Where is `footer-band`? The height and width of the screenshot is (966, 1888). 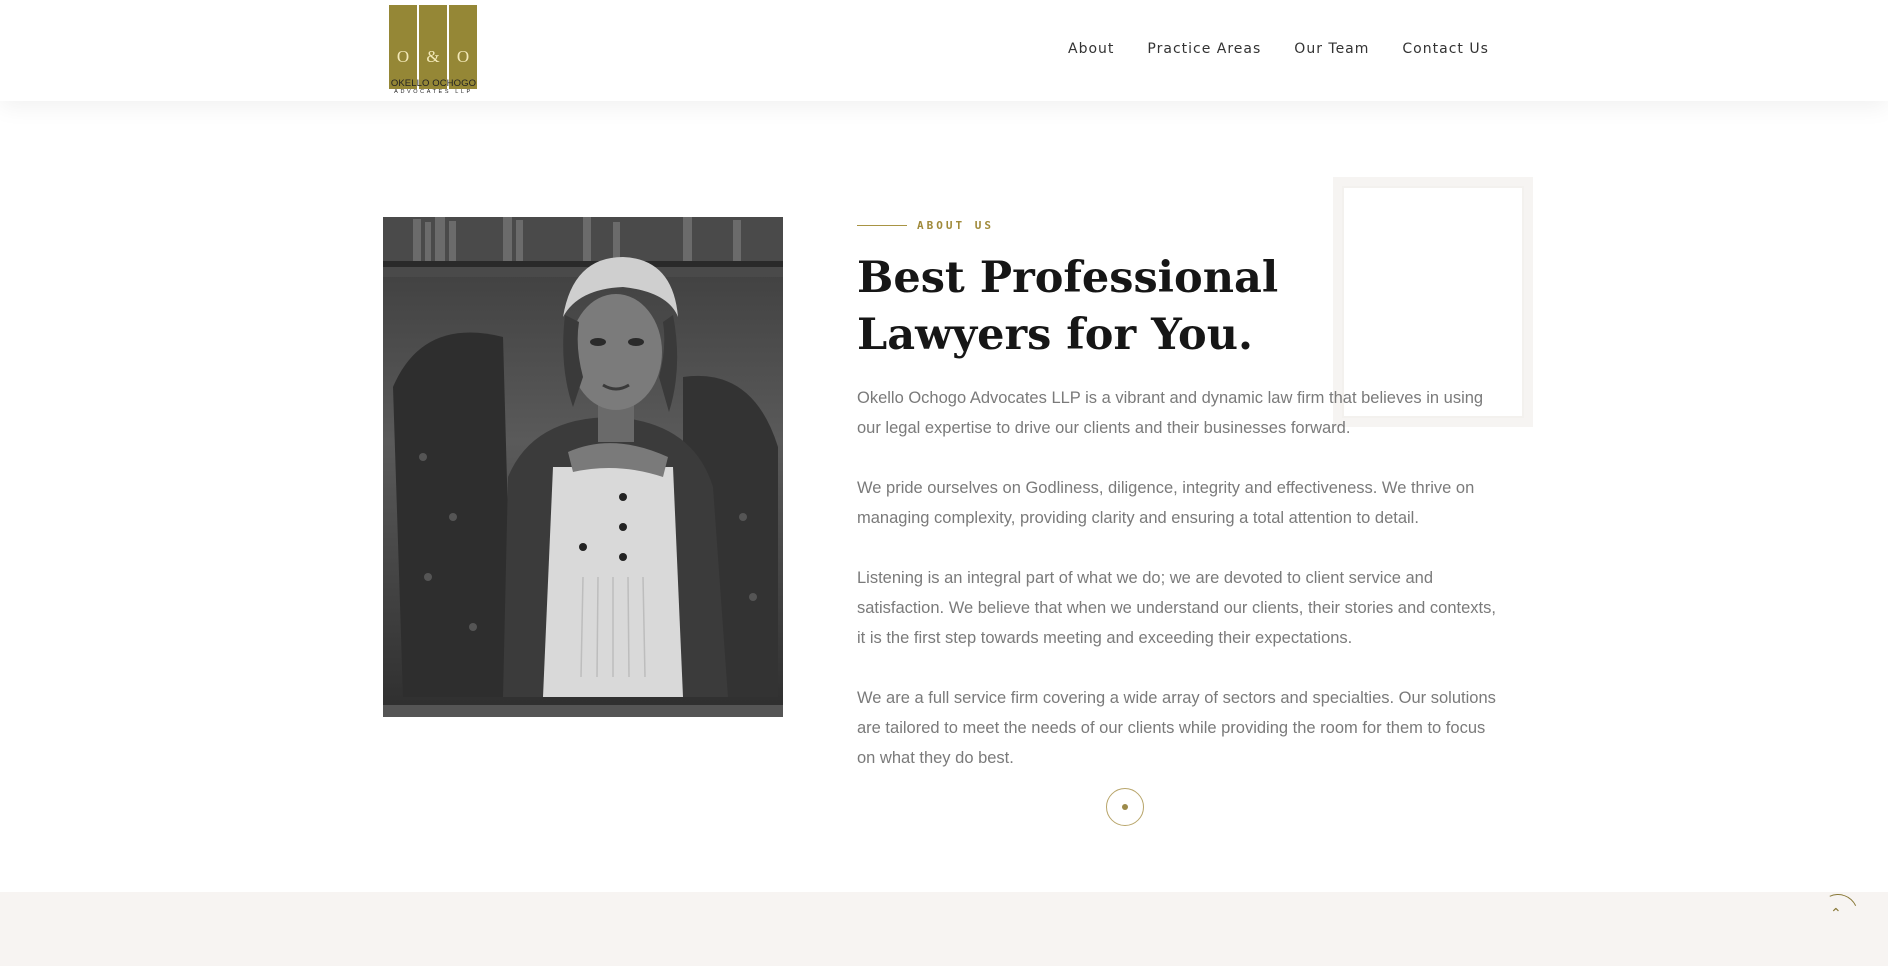
footer-band is located at coordinates (944, 929).